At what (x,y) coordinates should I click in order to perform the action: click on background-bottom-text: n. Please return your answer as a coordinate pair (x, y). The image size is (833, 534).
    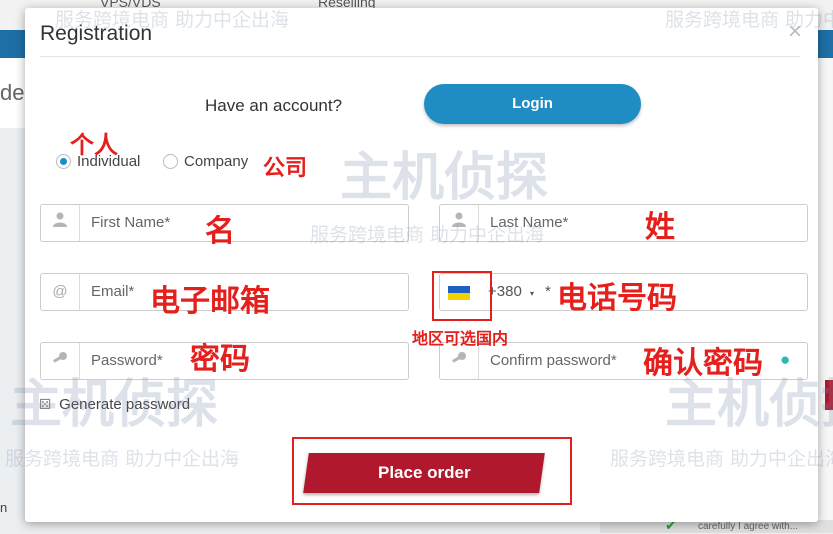
    Looking at the image, I should click on (4, 507).